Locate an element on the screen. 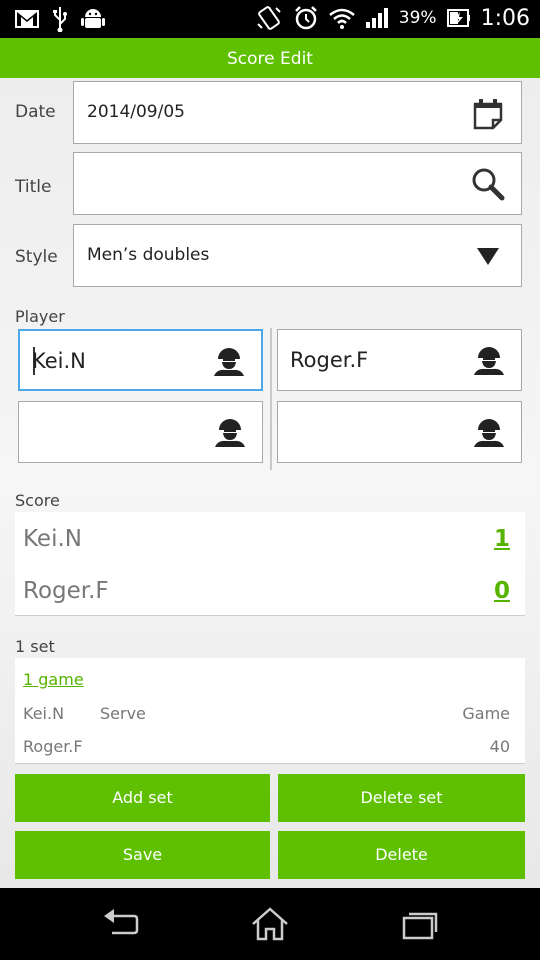 This screenshot has width=540, height=960. player-a1-input: Kei.N is located at coordinates (140, 360).